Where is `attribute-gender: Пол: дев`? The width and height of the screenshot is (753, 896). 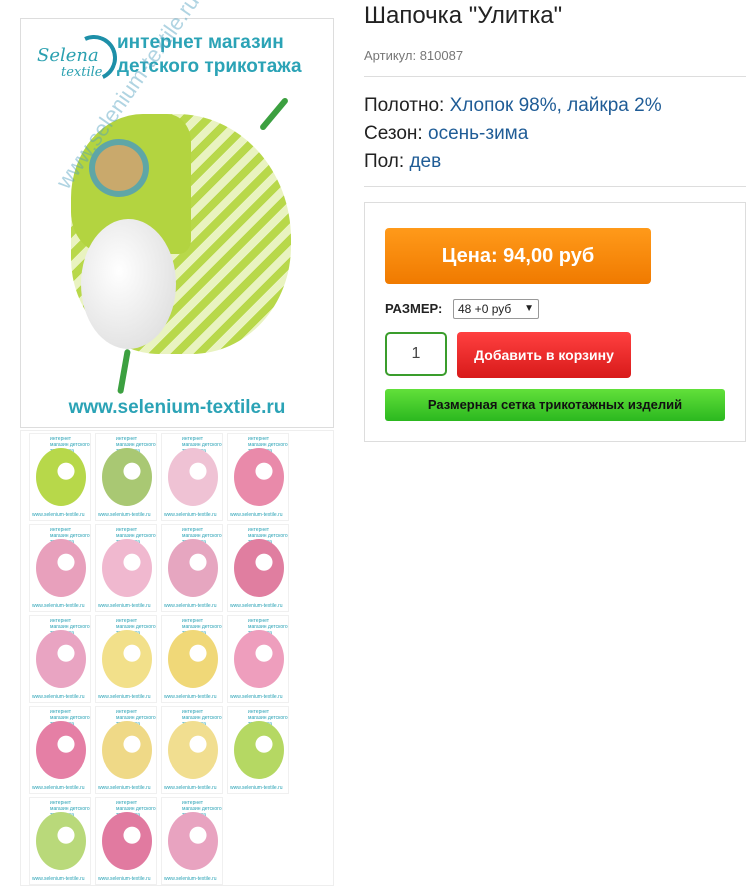 attribute-gender: Пол: дев is located at coordinates (513, 162).